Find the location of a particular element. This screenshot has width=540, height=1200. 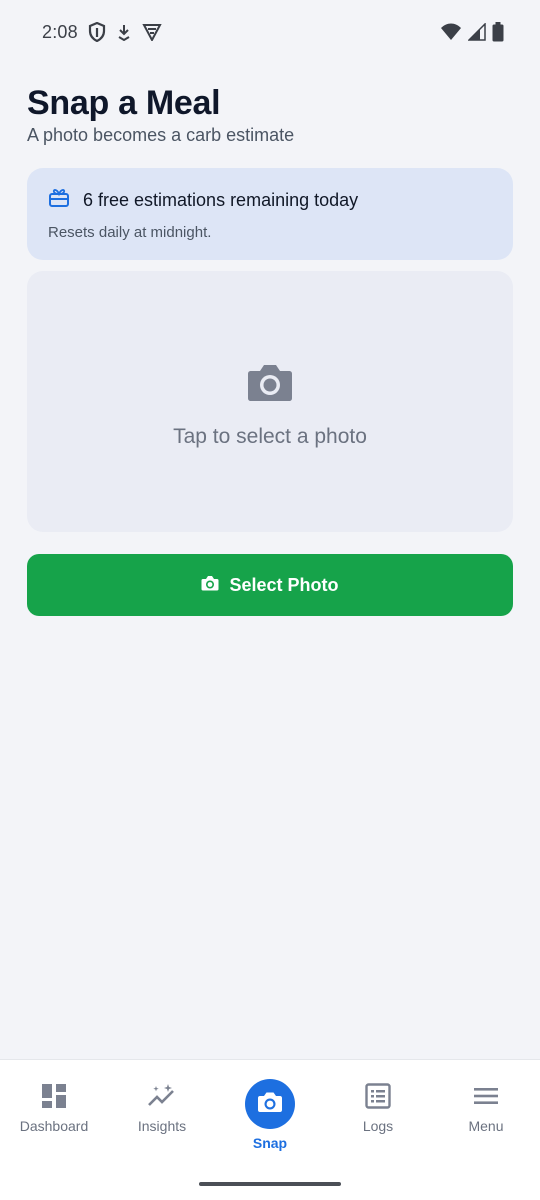

select-photo-label: Select Photo is located at coordinates (284, 584).